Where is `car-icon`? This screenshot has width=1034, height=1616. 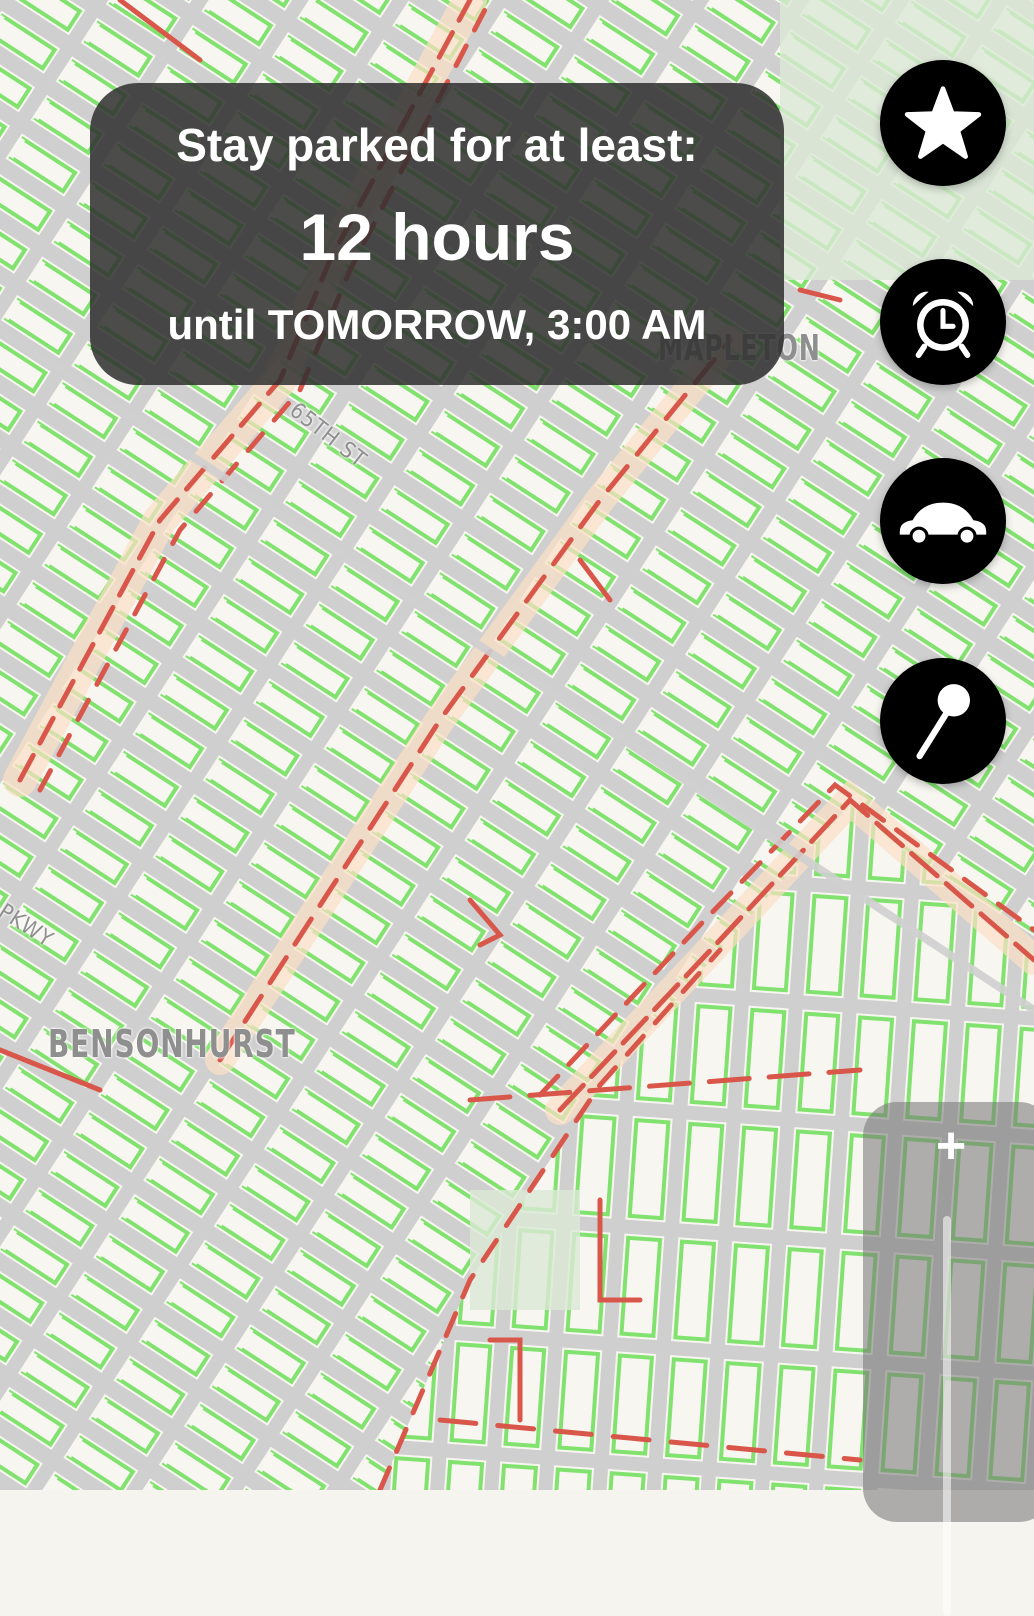
car-icon is located at coordinates (943, 524).